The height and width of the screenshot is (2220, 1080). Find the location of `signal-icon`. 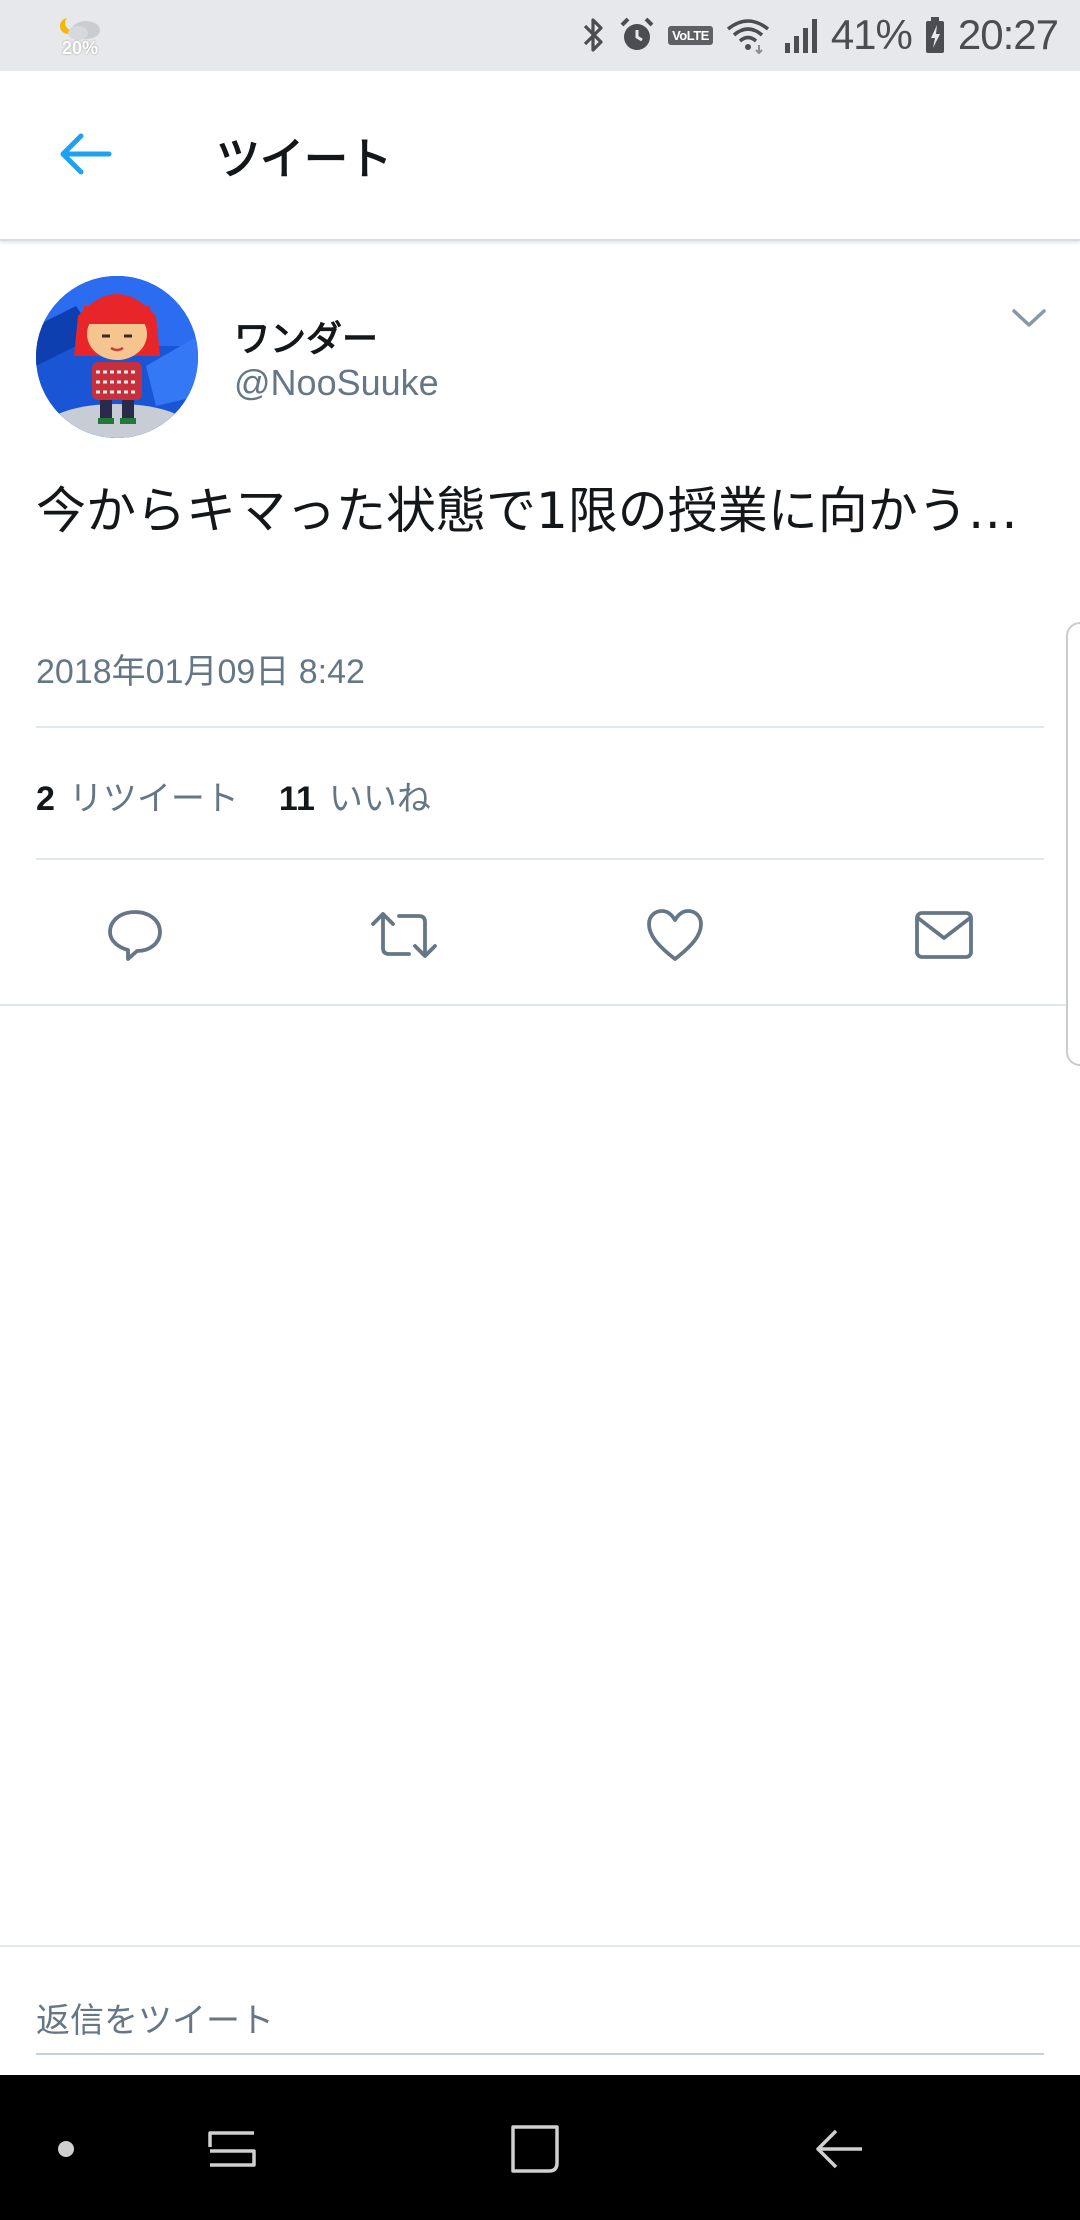

signal-icon is located at coordinates (801, 35).